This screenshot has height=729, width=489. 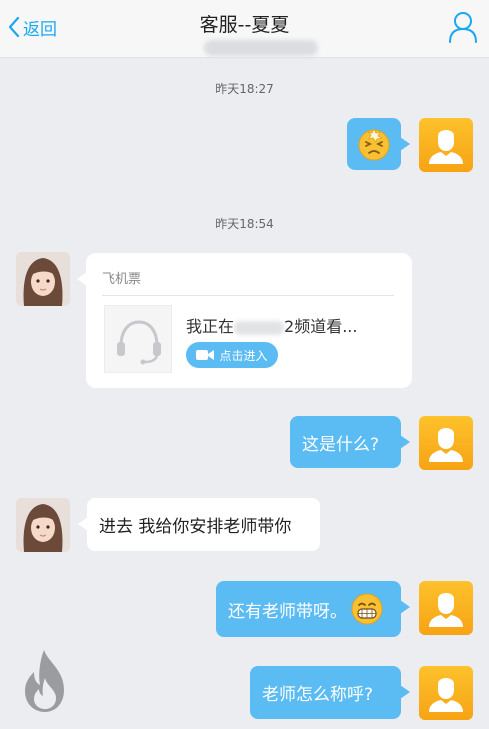 I want to click on dizzy-face-emoji, so click(x=374, y=144).